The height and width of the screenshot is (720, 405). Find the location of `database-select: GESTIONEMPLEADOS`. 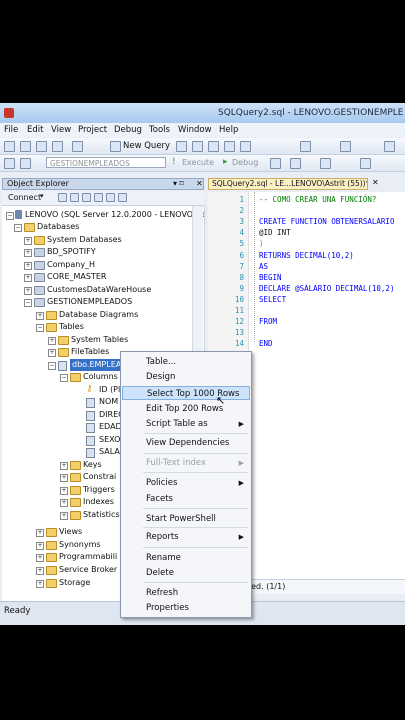

database-select: GESTIONEMPLEADOS is located at coordinates (106, 162).